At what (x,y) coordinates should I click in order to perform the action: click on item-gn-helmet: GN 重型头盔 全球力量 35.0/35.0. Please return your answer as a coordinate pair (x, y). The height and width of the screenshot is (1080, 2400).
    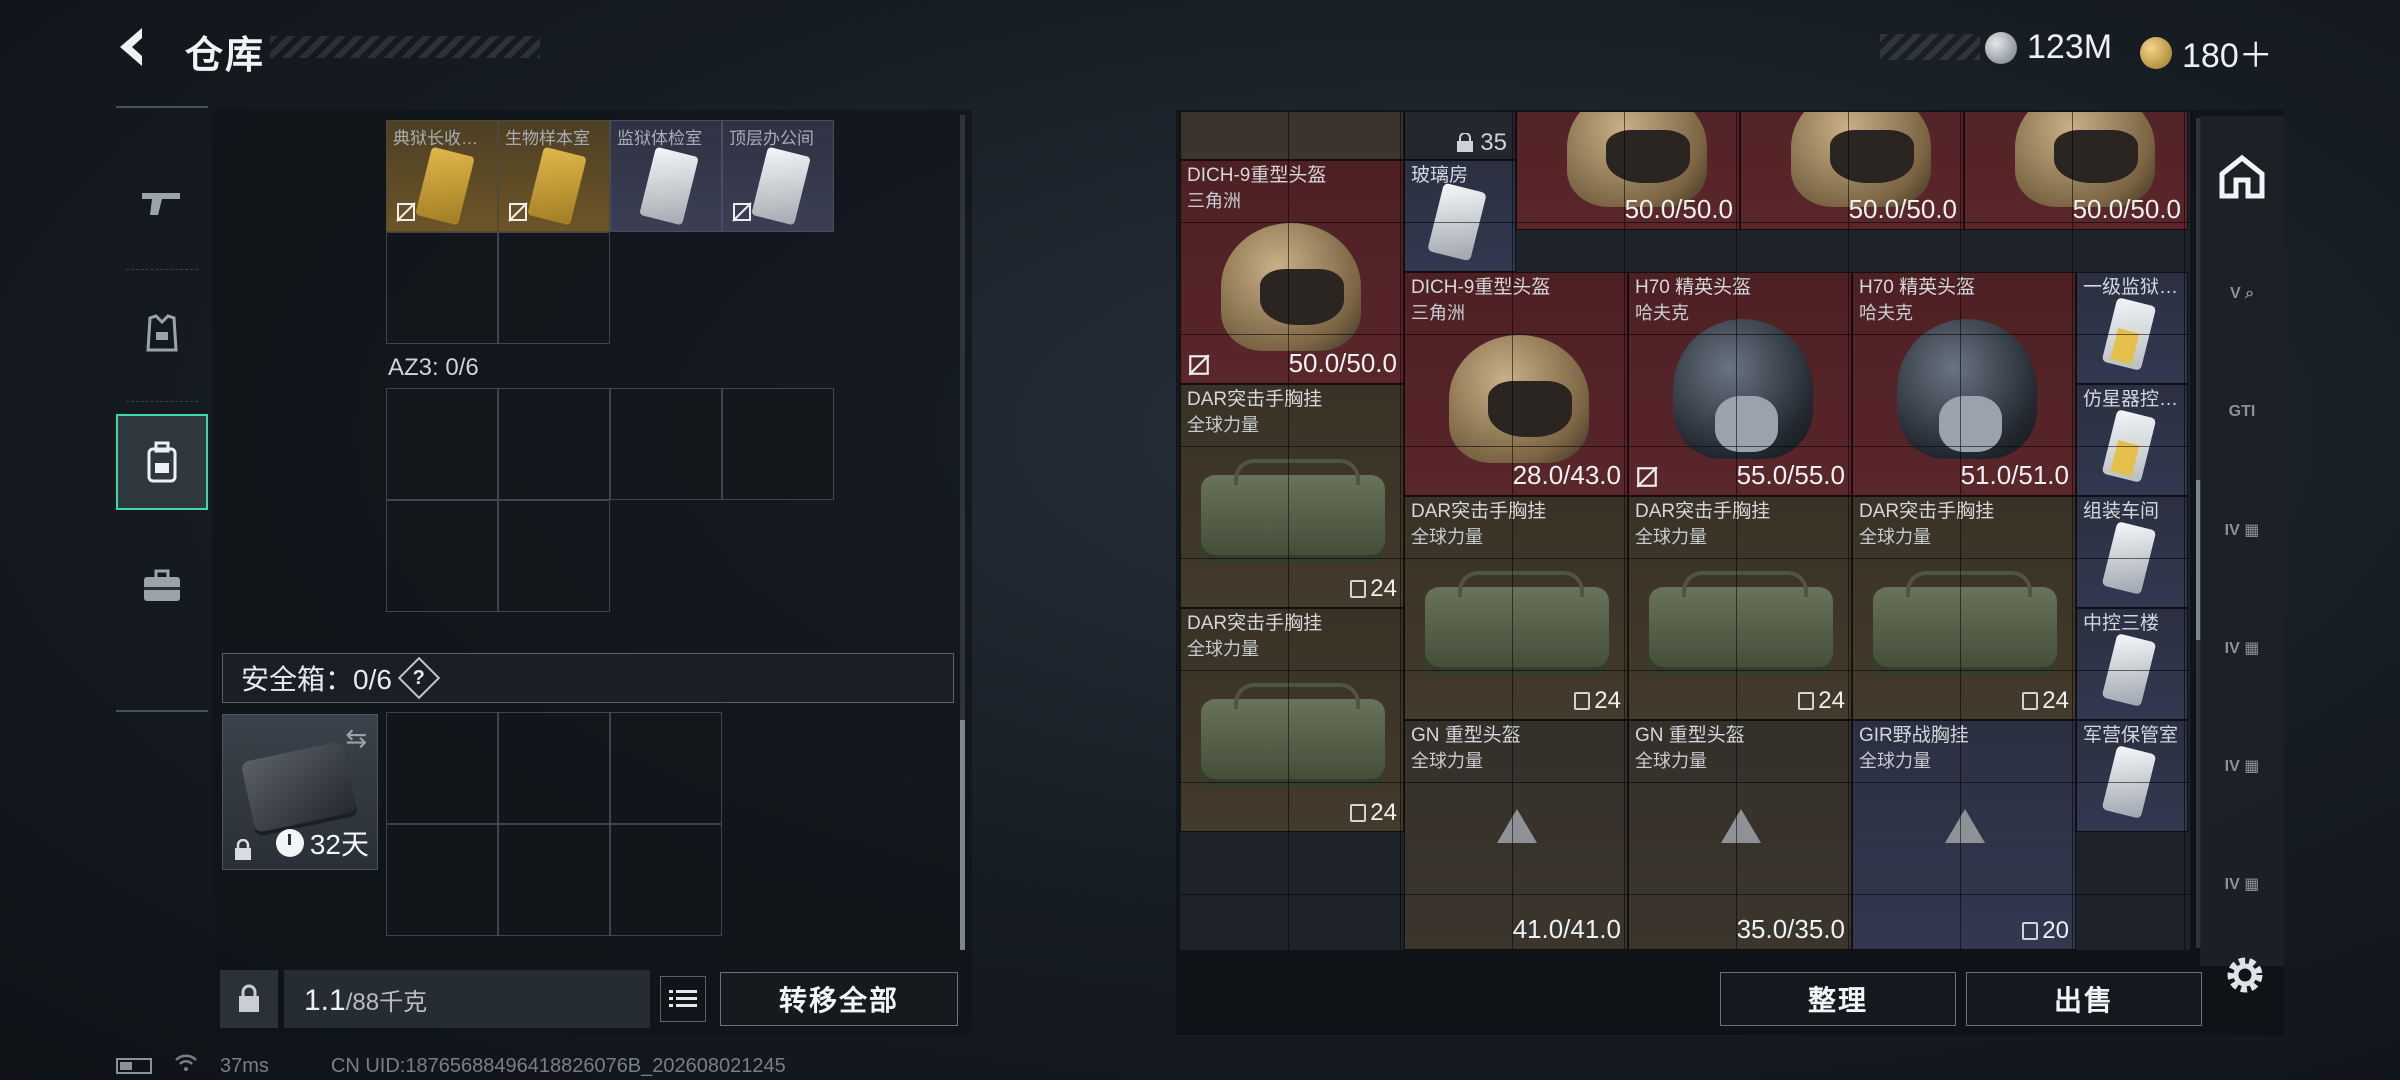
    Looking at the image, I should click on (1740, 835).